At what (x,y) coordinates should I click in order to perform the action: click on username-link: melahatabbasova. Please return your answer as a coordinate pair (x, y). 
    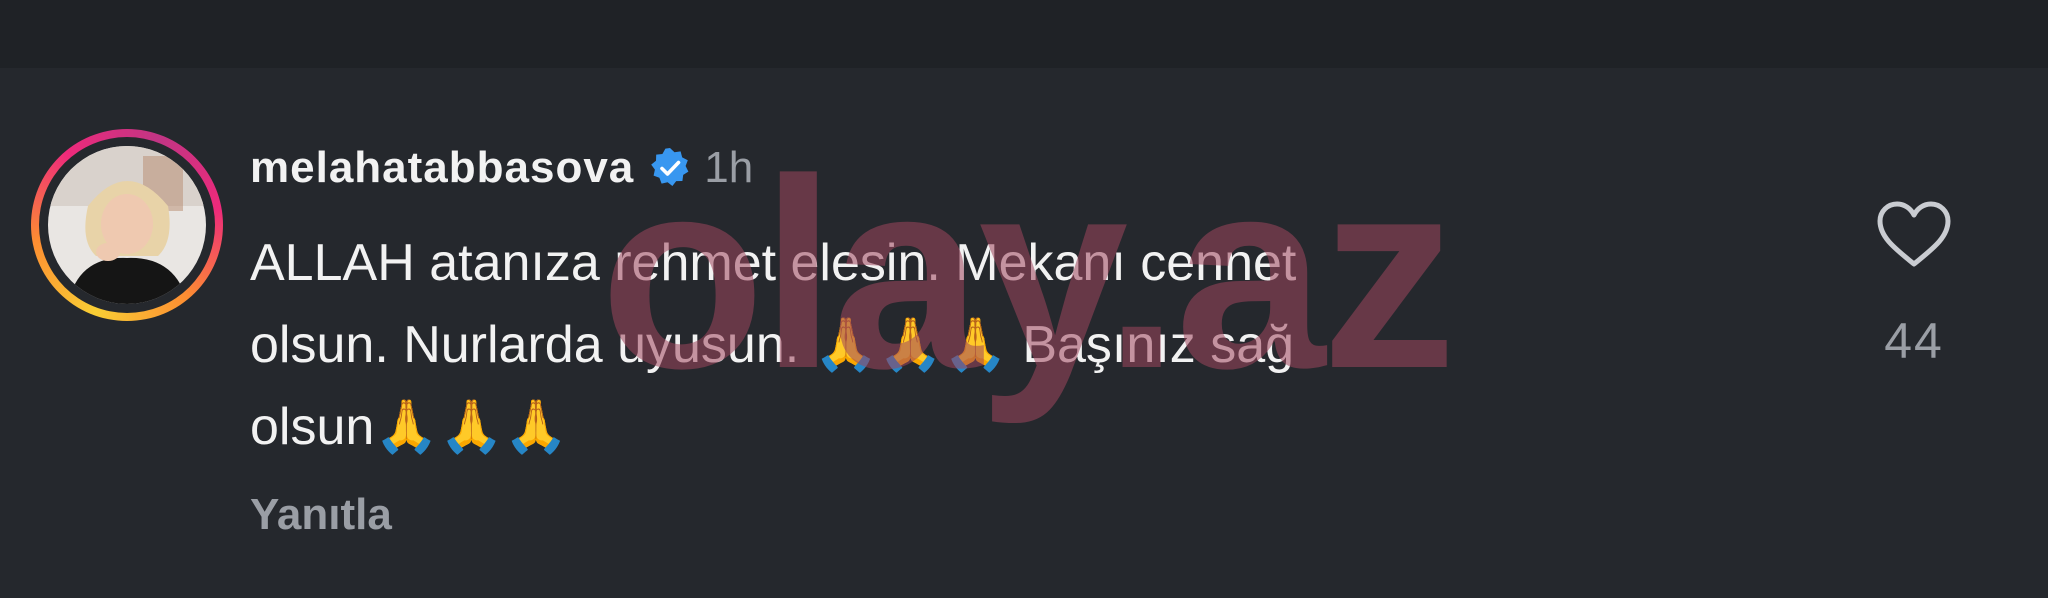
    Looking at the image, I should click on (442, 168).